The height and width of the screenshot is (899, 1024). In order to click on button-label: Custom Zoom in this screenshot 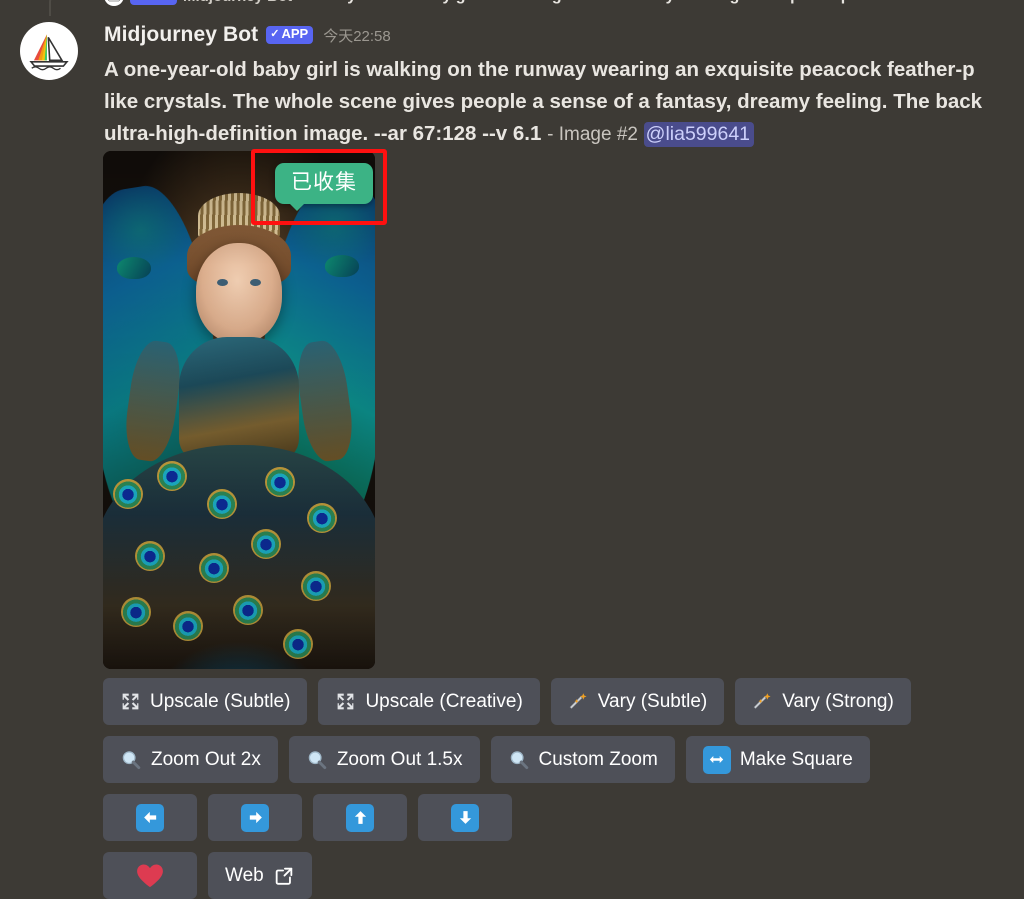, I will do `click(598, 759)`.